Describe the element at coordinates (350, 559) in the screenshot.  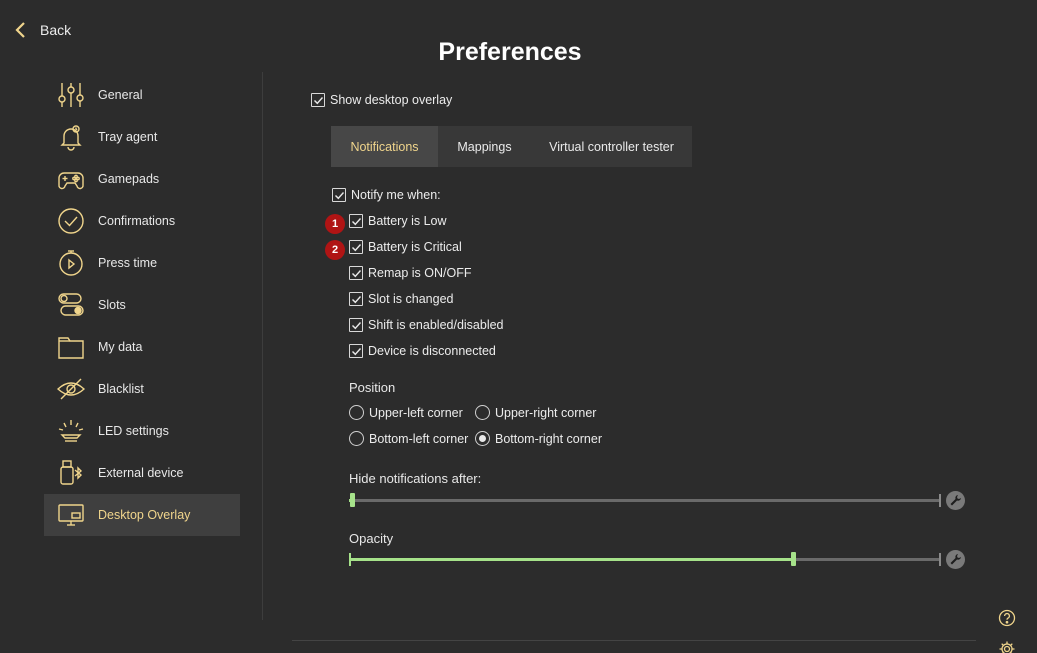
I see `slider-start-tick` at that location.